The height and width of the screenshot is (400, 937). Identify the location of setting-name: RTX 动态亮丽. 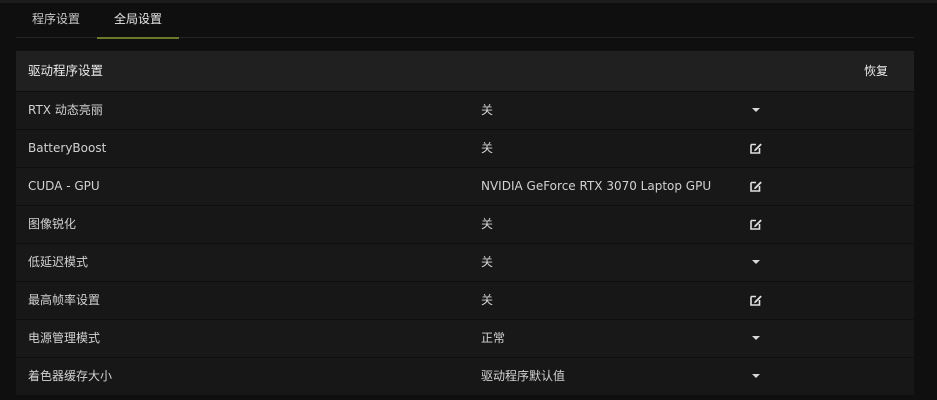
(65, 110).